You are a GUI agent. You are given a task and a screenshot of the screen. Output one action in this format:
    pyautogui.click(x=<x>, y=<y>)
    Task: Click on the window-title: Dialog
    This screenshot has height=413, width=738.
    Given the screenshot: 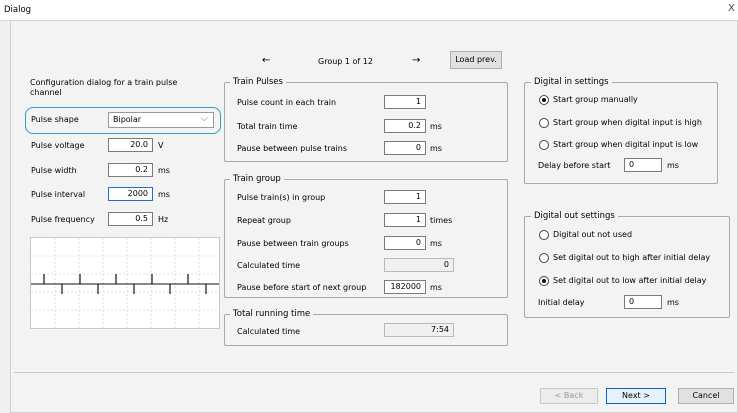 What is the action you would take?
    pyautogui.click(x=18, y=10)
    